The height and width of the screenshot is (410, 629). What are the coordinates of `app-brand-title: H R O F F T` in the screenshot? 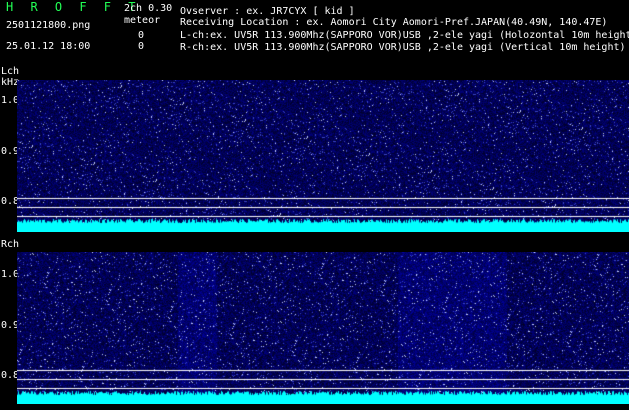 It's located at (73, 7).